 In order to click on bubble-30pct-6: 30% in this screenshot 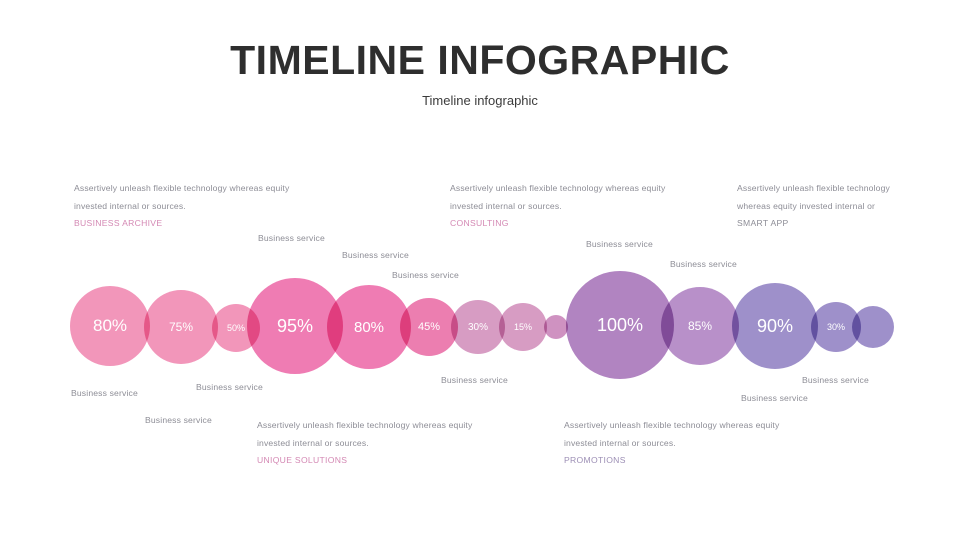, I will do `click(478, 327)`.